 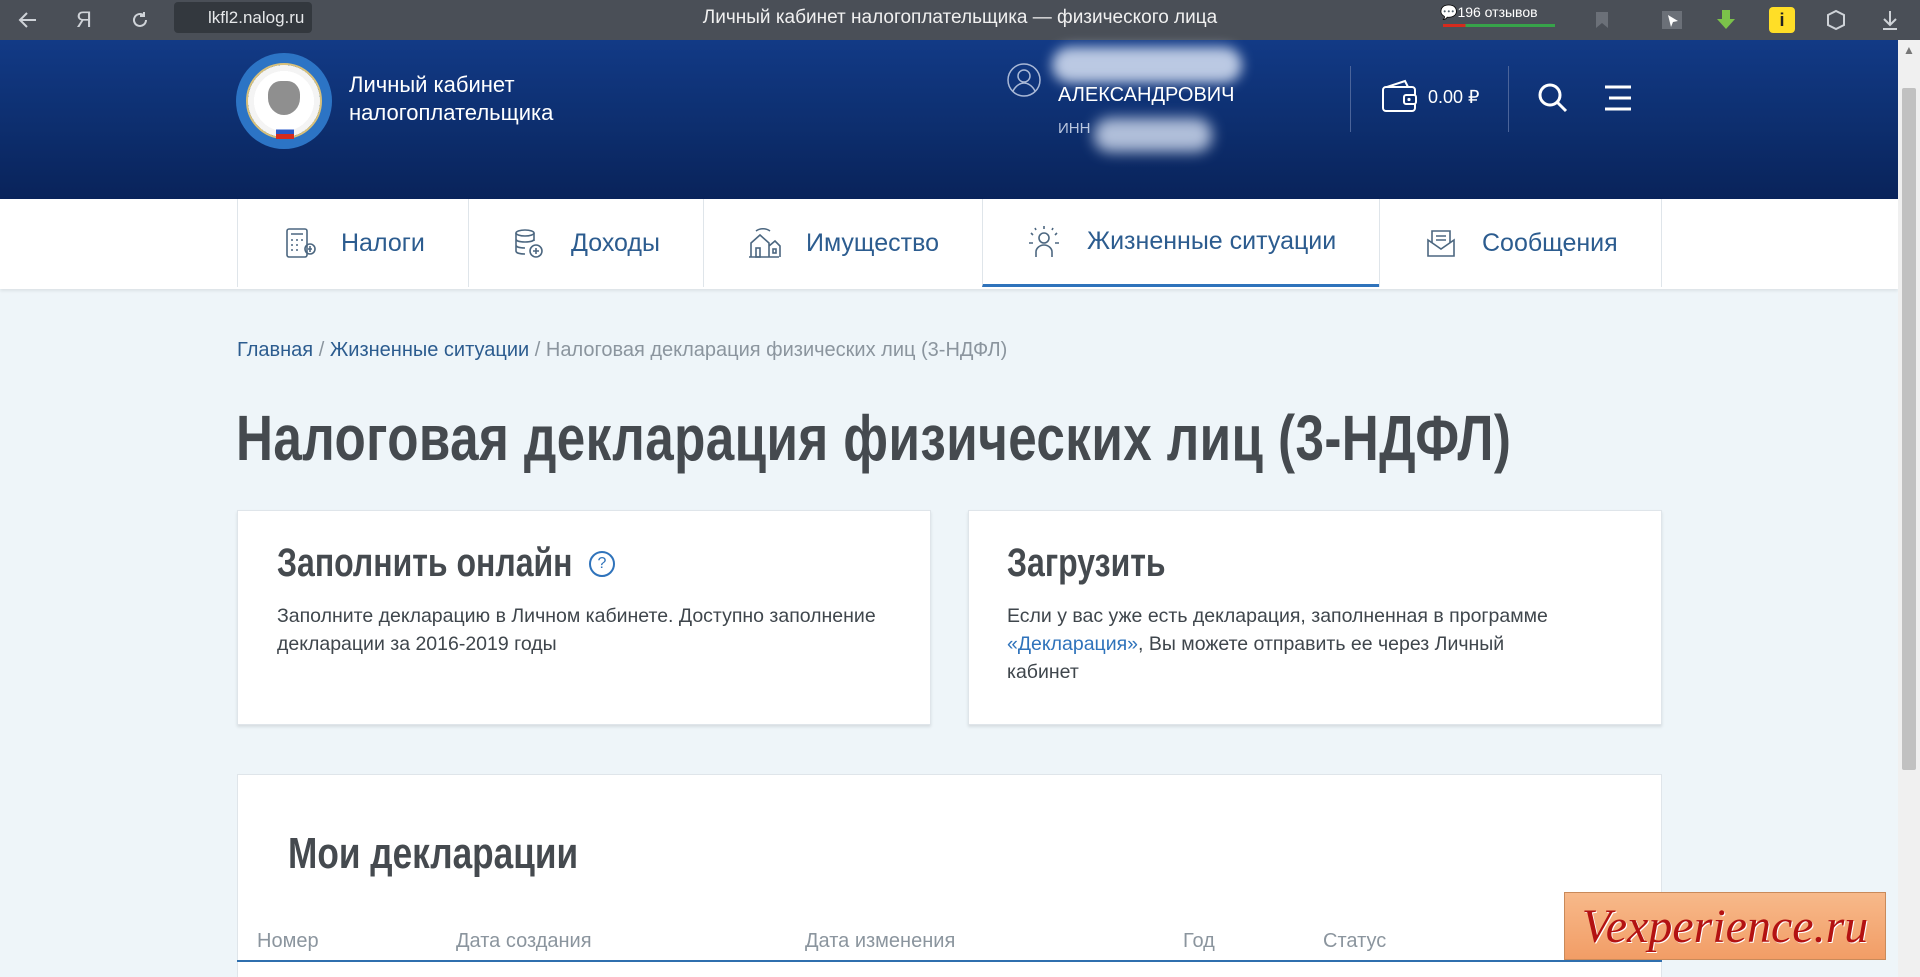 What do you see at coordinates (1212, 241) in the screenshot?
I see `tab-label: Жизненные ситуации` at bounding box center [1212, 241].